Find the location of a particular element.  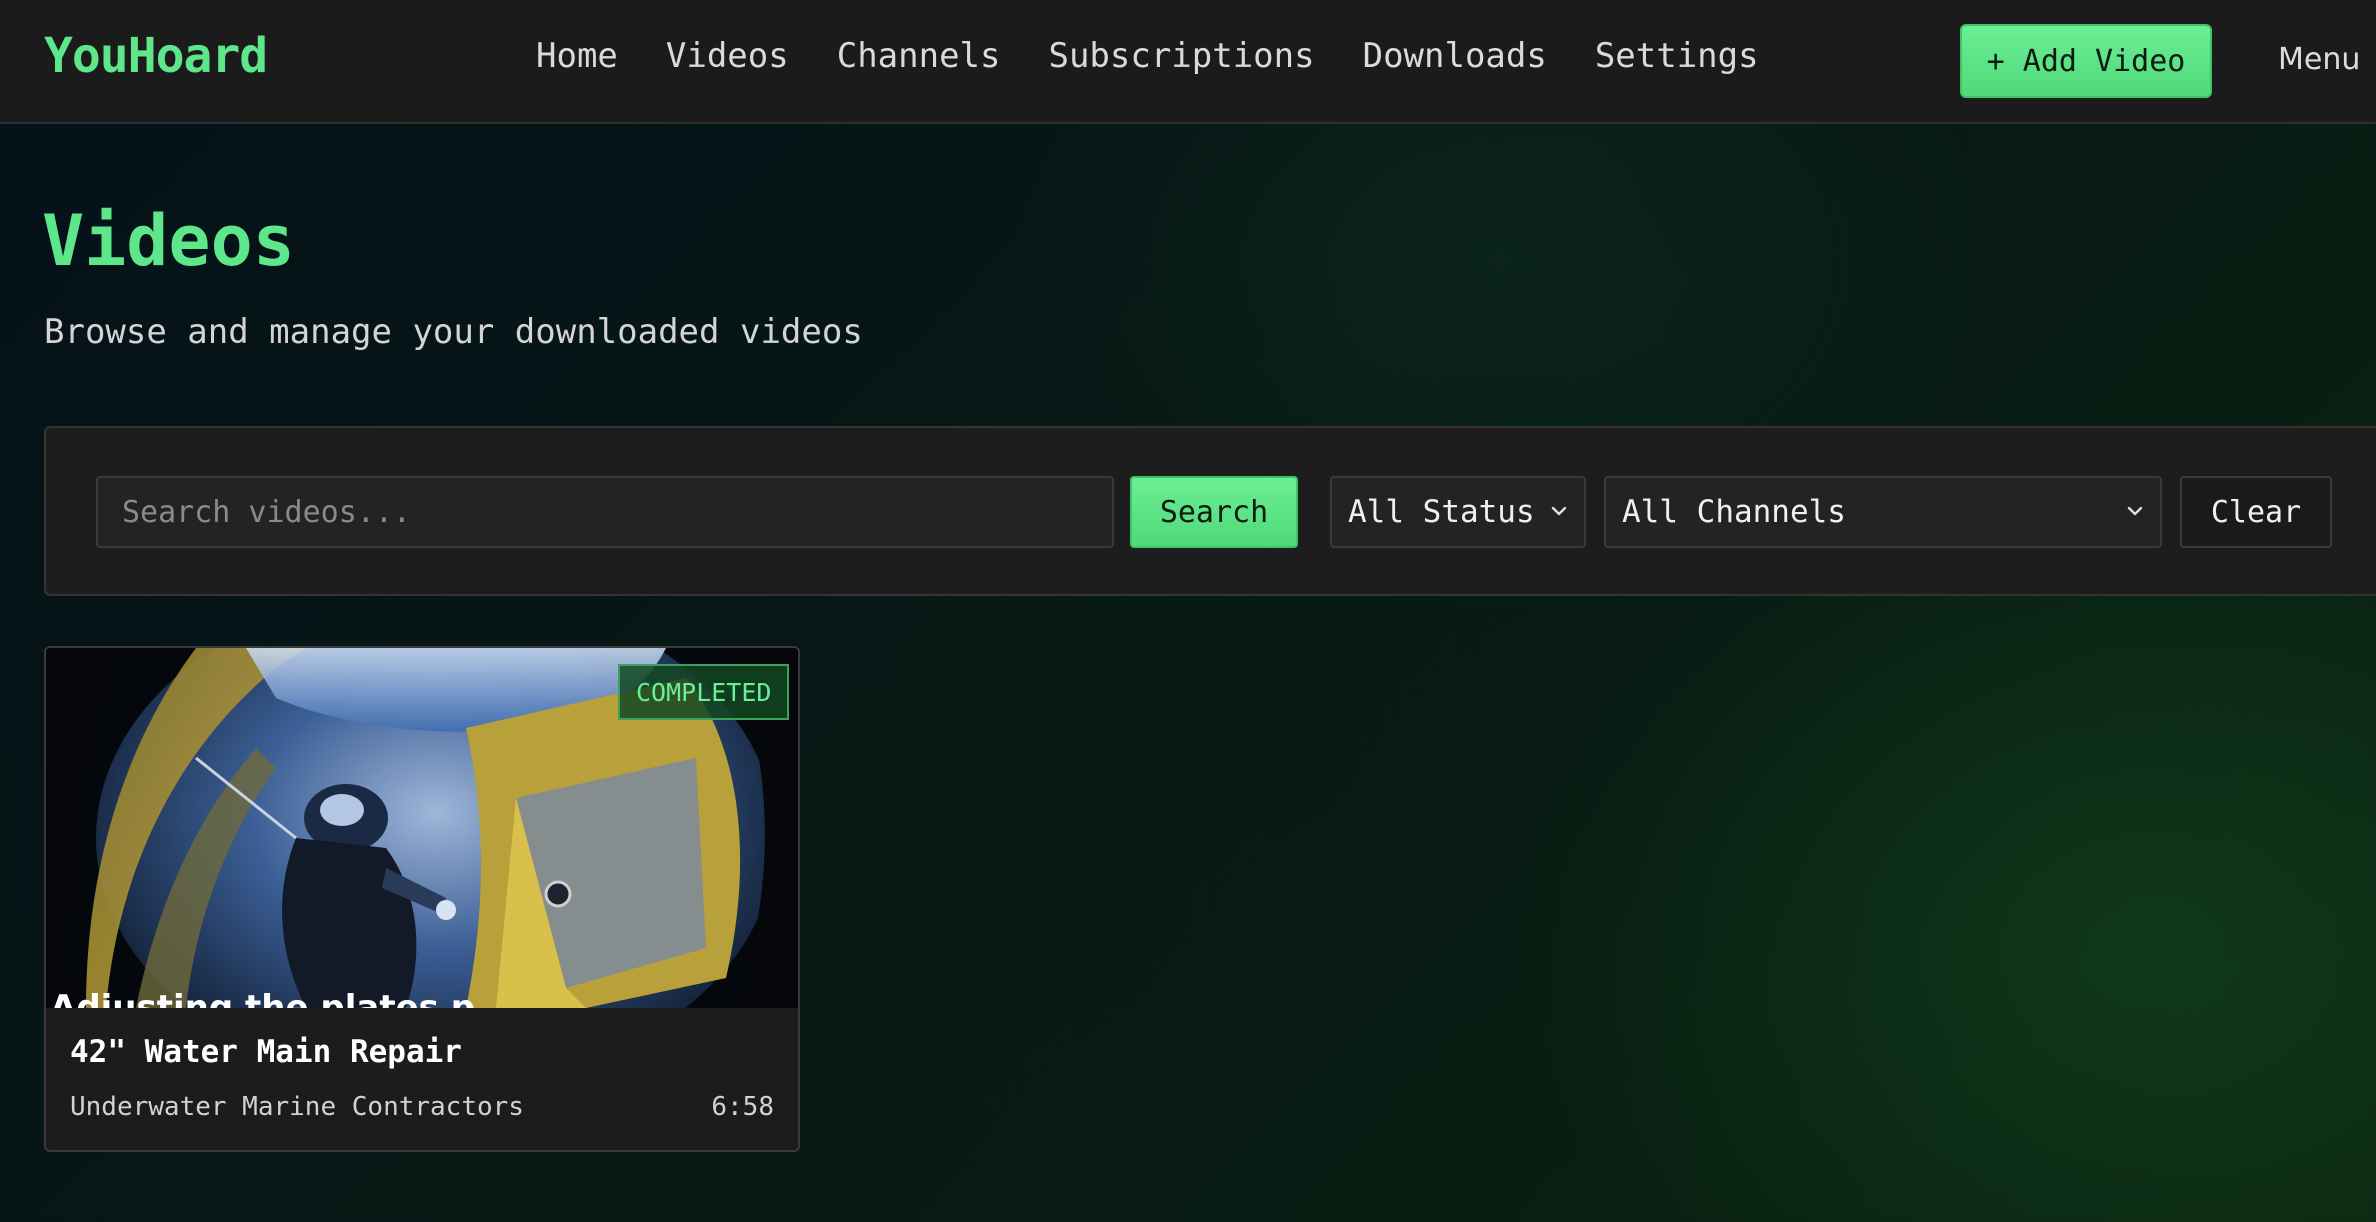

page-subtitle: Browse and manage your downloaded videos is located at coordinates (453, 332).